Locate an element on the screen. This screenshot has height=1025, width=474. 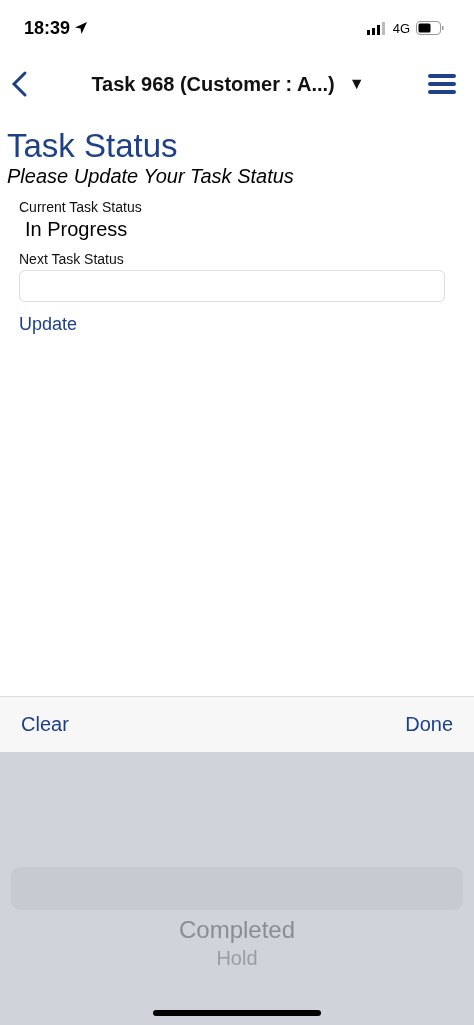
clear-button: Clear is located at coordinates (45, 724).